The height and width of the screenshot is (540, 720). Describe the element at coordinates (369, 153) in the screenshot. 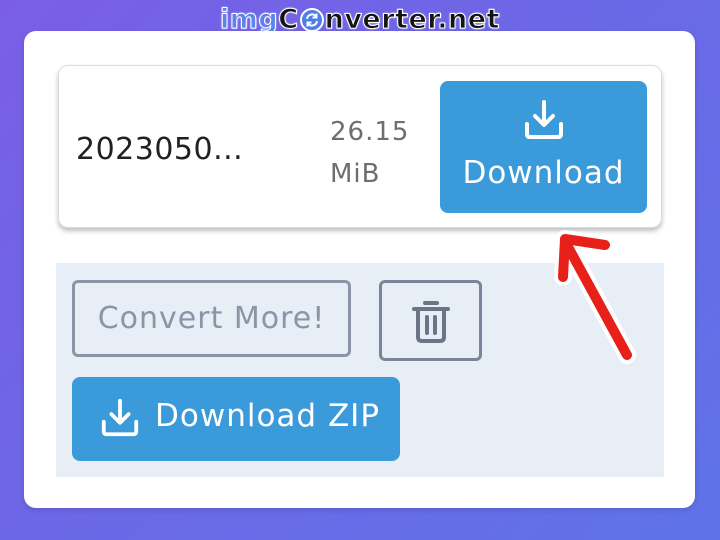

I see `file-size: 26.15 MiB` at that location.